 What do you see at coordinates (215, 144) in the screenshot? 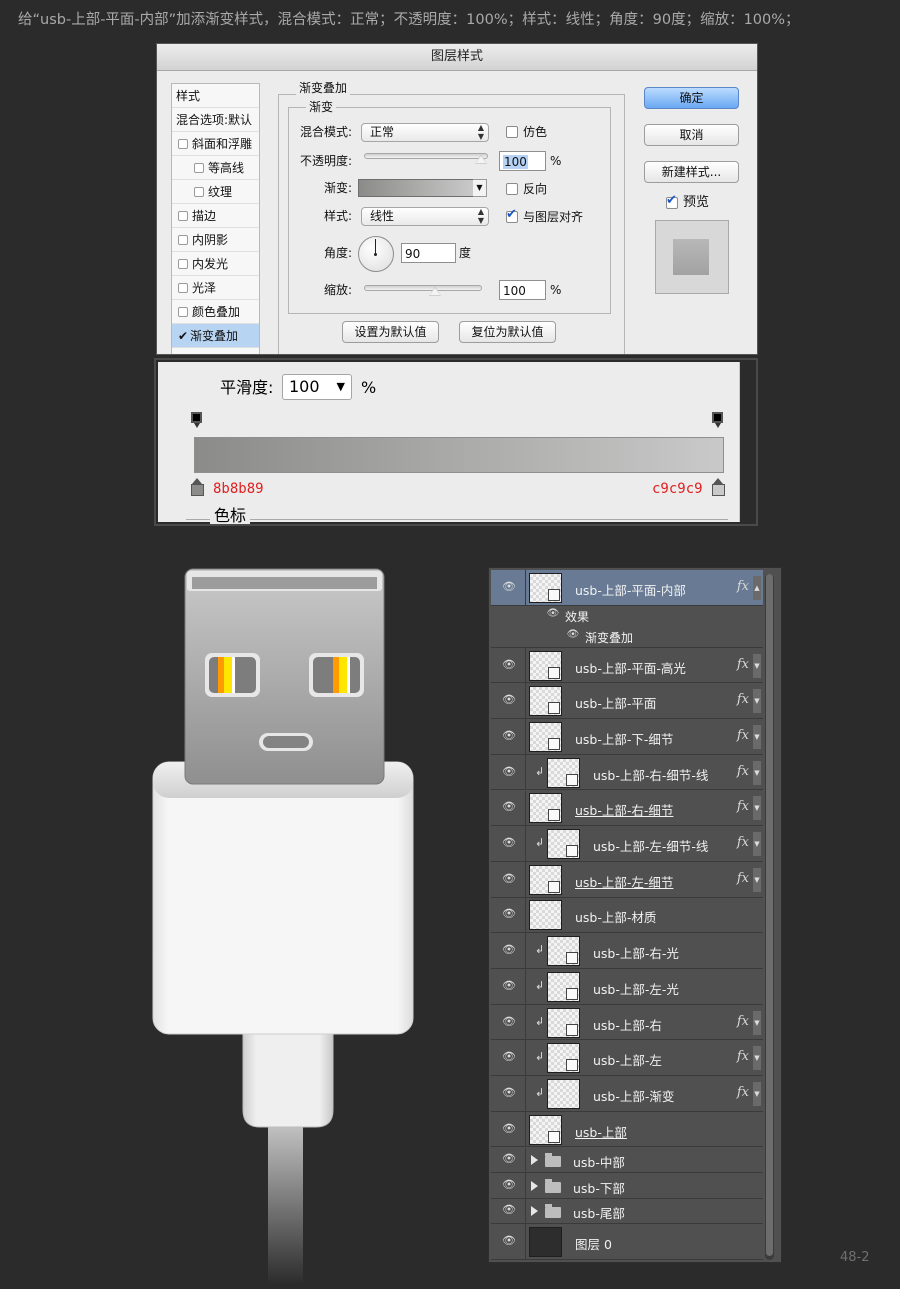
I see `style-item: 斜面和浮雕` at bounding box center [215, 144].